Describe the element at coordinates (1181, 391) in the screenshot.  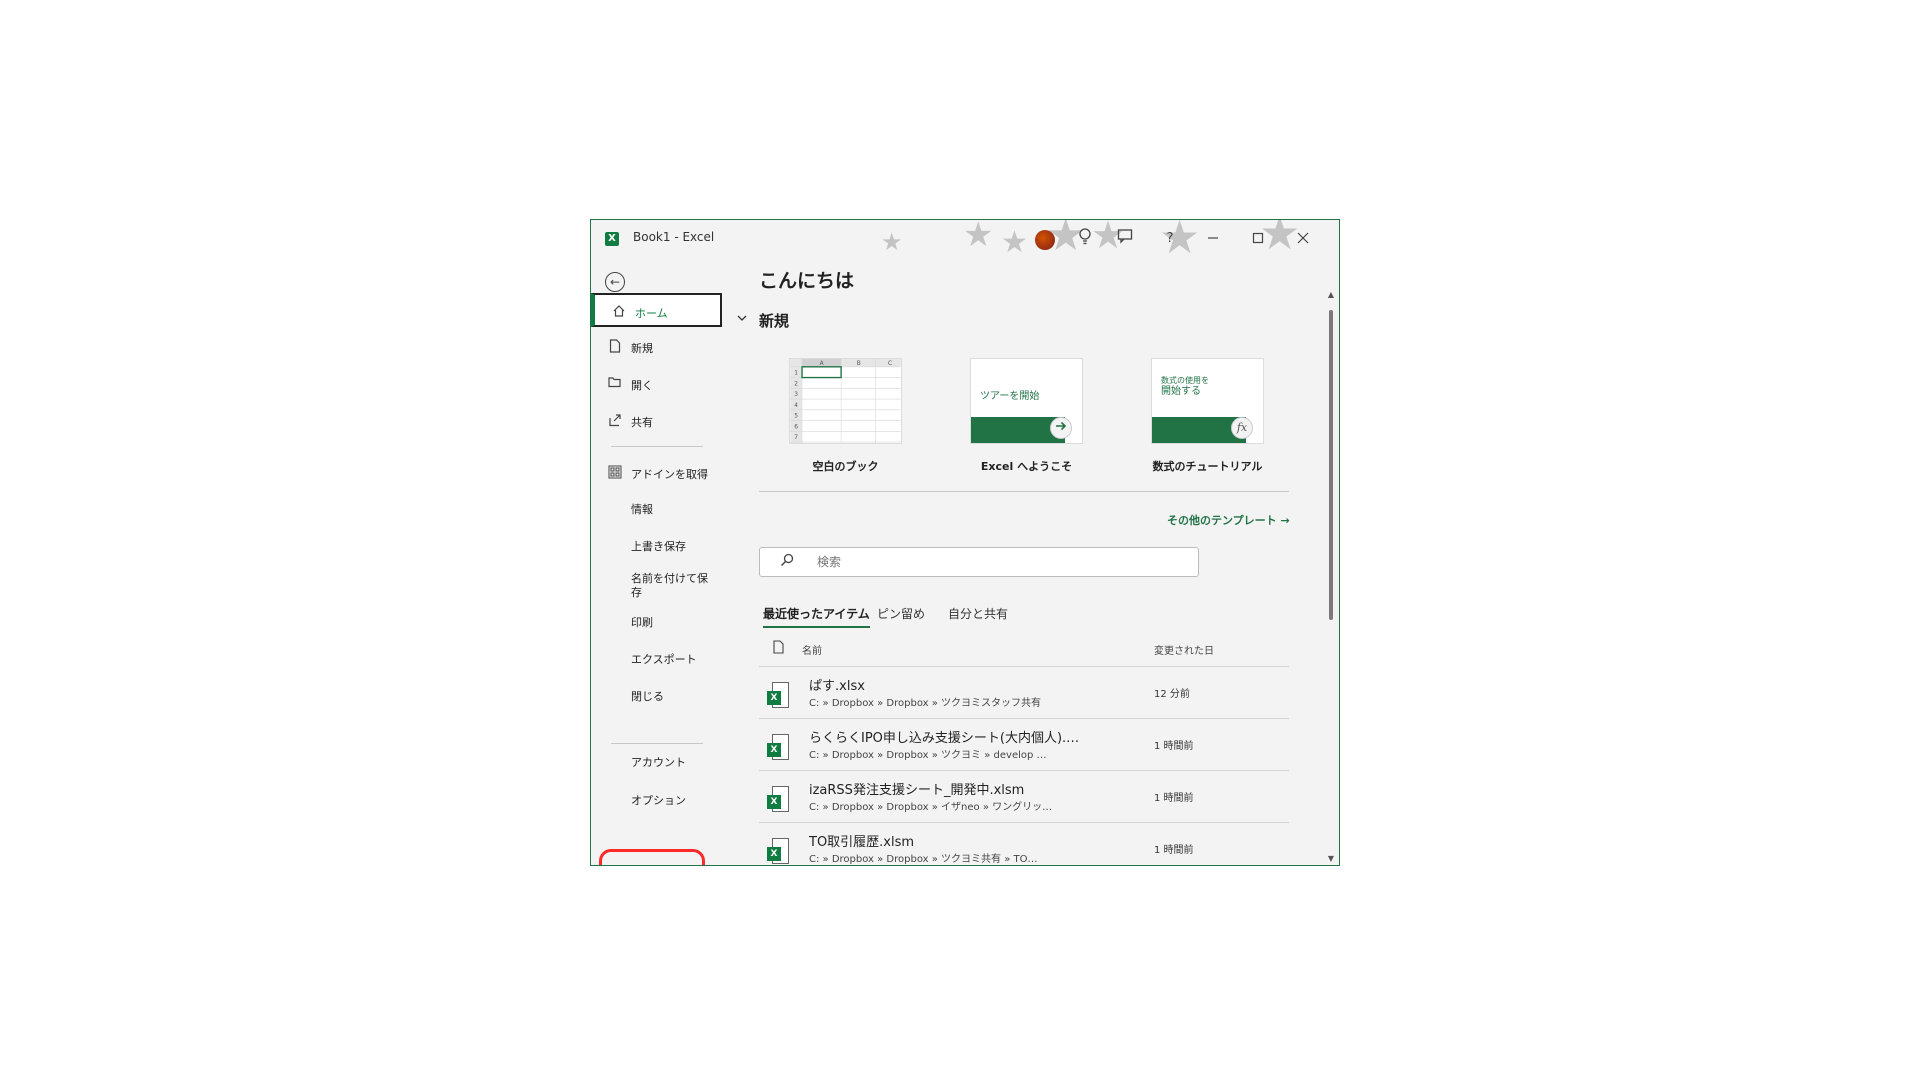
I see `template-thumb-big-text: 開始する` at that location.